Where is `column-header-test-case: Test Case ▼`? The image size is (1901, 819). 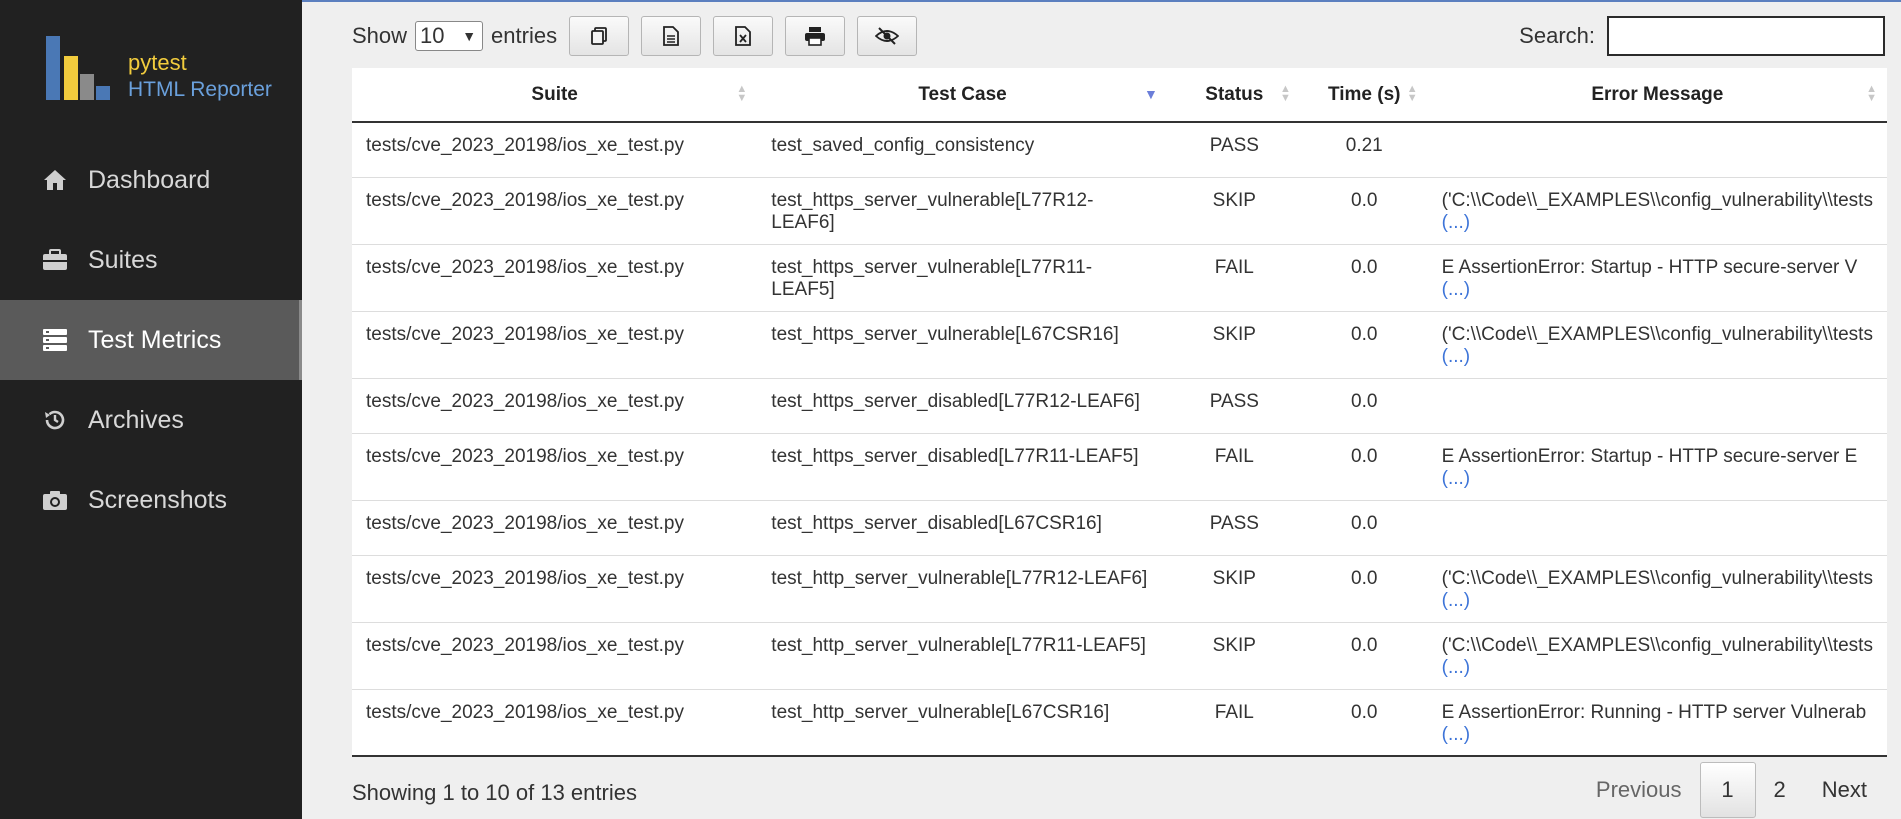
column-header-test-case: Test Case ▼ is located at coordinates (962, 95).